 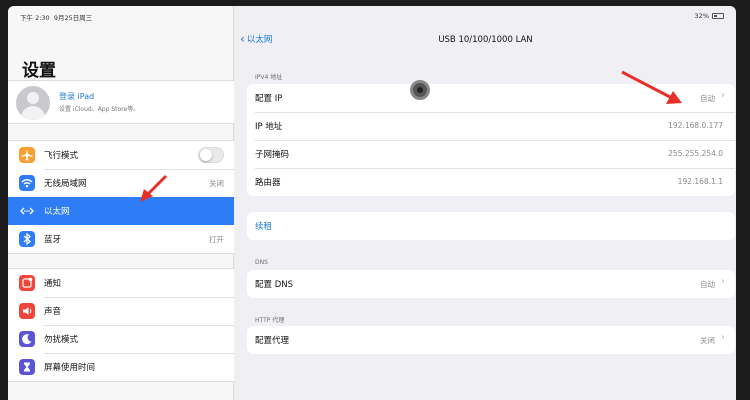 I want to click on arrow-to-configure-ip, so click(x=651, y=87).